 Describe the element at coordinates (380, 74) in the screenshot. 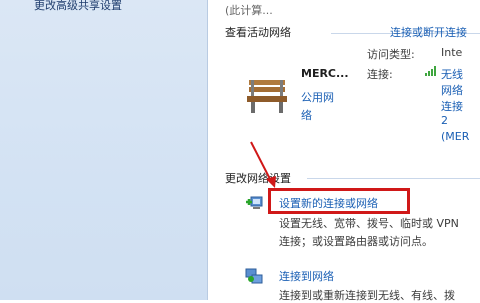

I see `connections-label: 连接:` at that location.